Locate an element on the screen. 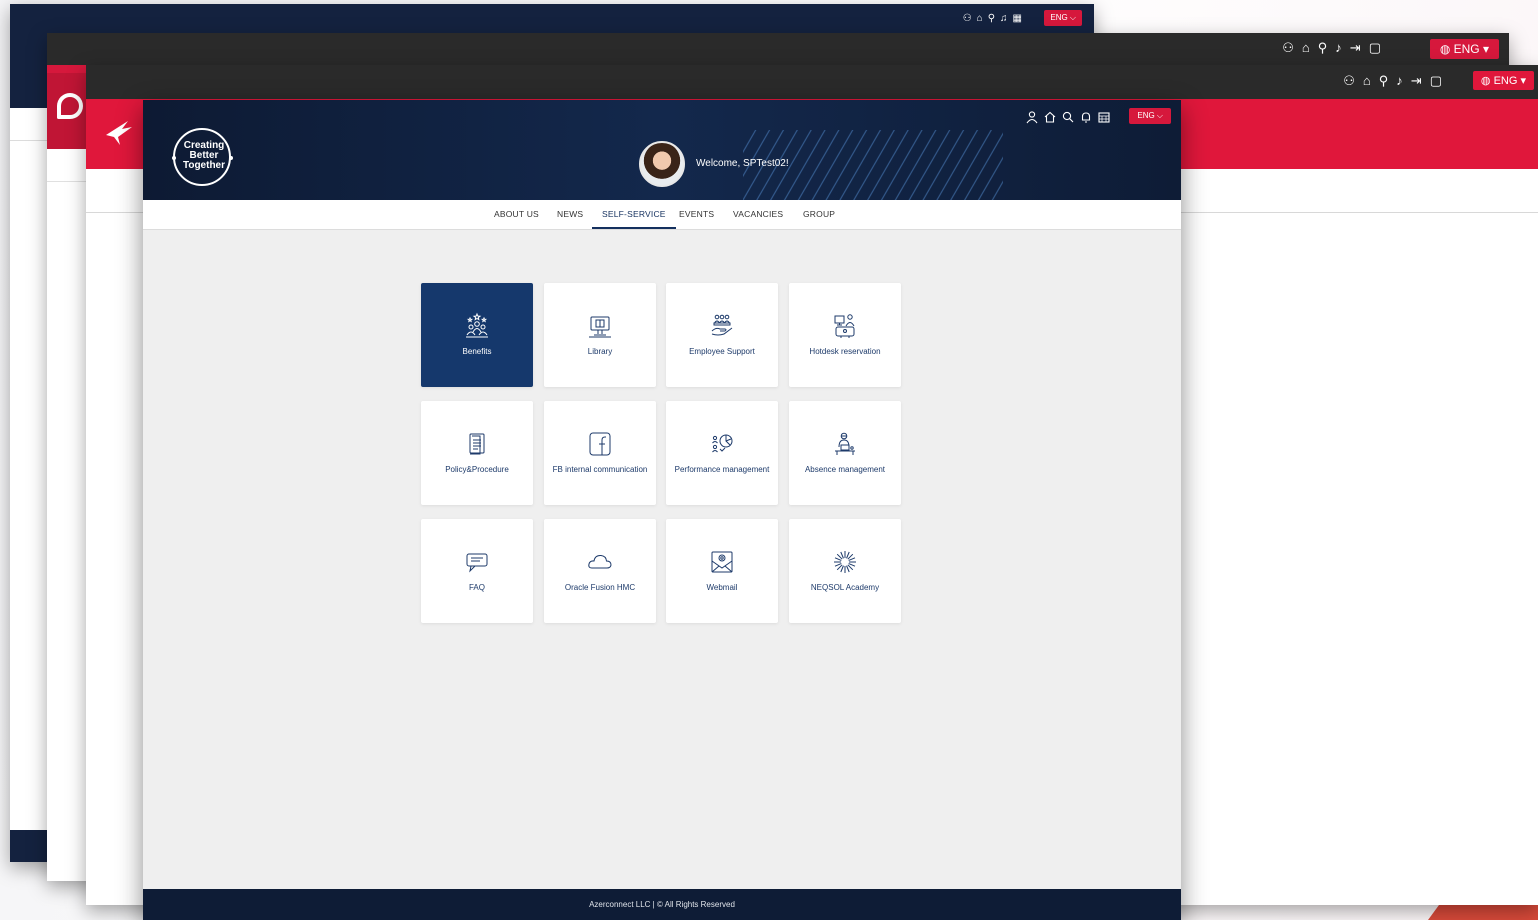 The height and width of the screenshot is (920, 1538). tile-faq: FAQ is located at coordinates (477, 571).